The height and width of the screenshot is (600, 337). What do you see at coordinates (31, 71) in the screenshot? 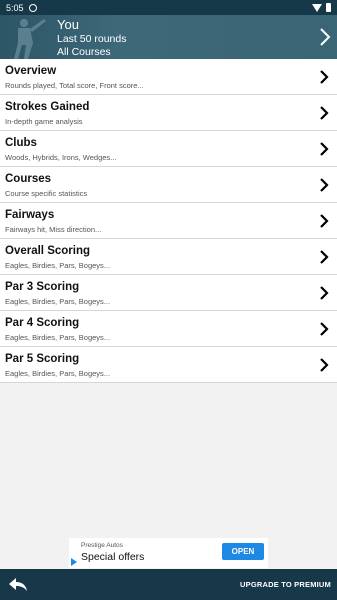
I see `menu-item-title: Overview` at bounding box center [31, 71].